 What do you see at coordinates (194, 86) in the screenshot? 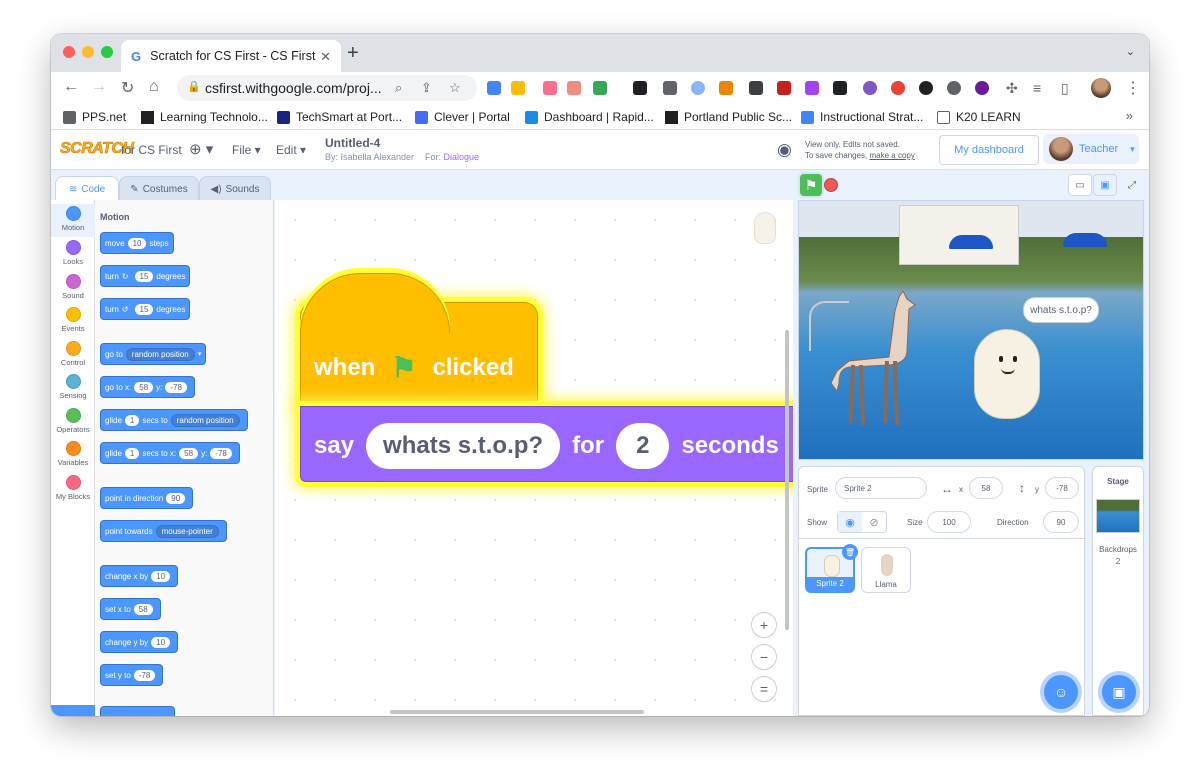
I see `lock-icon: 🔒` at bounding box center [194, 86].